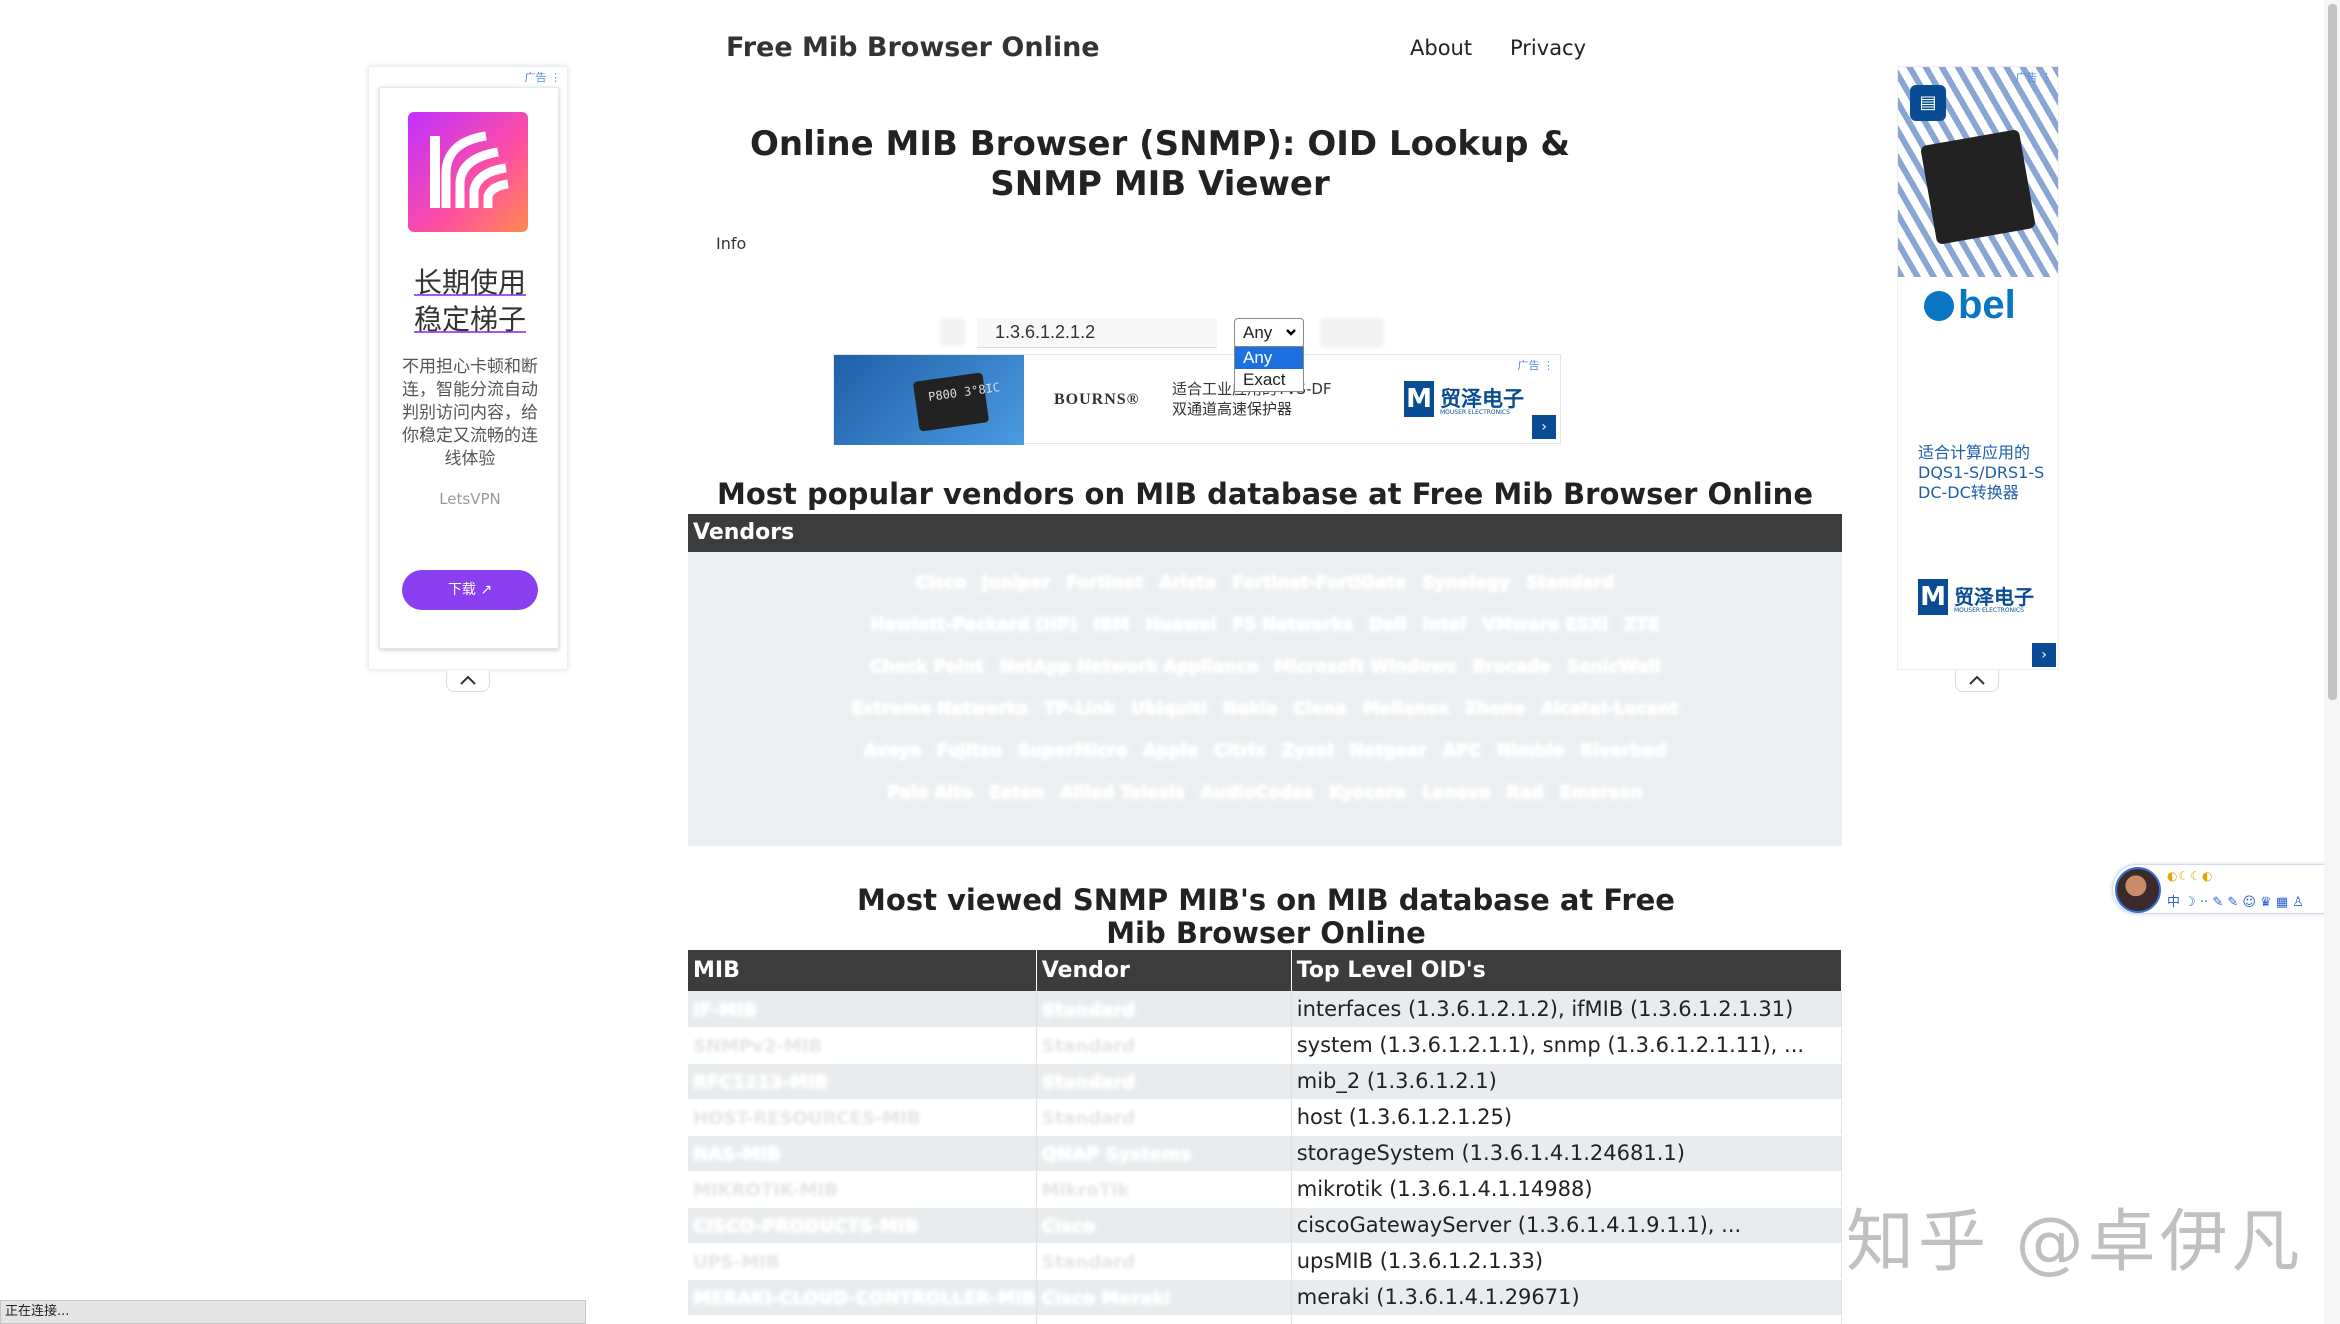 The image size is (2340, 1324). I want to click on vendor-link: Hewlett-Packard (HP), so click(973, 625).